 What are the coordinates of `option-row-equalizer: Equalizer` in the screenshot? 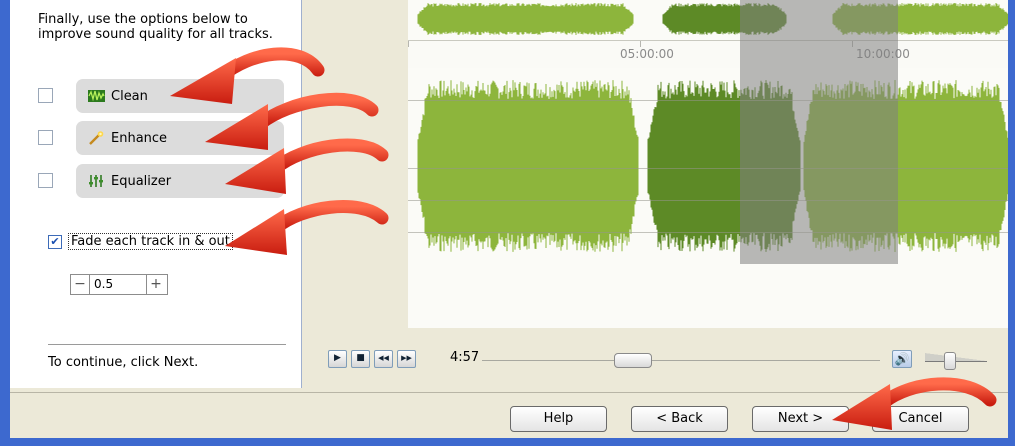 It's located at (163, 181).